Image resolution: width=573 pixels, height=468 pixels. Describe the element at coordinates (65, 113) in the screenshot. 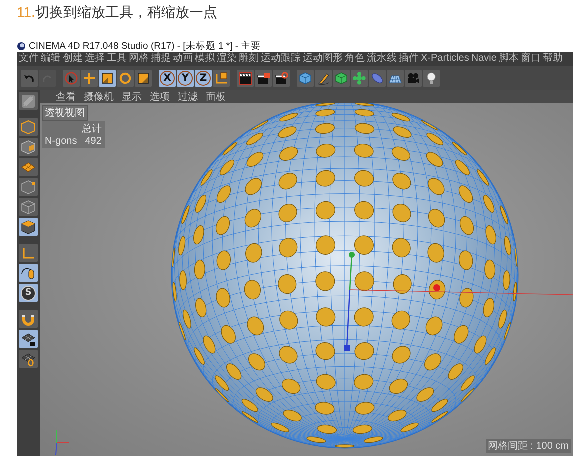

I see `view-name-label: 透视视图` at that location.